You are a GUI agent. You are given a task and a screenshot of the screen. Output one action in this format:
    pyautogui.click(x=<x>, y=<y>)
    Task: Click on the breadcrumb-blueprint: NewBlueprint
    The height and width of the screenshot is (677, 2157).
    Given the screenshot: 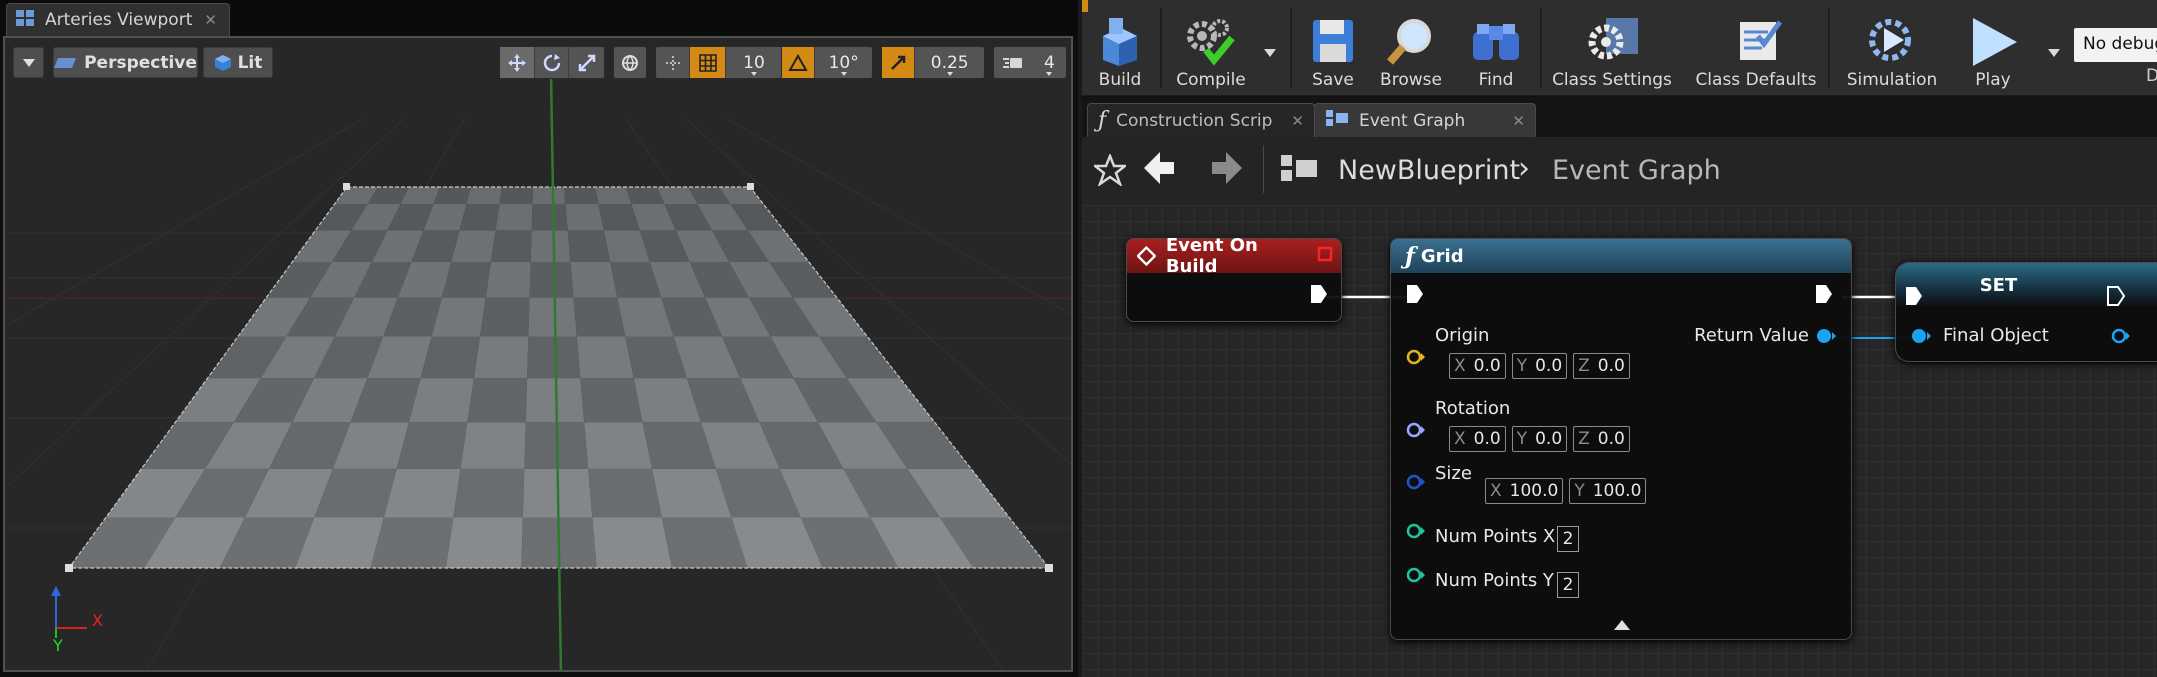 What is the action you would take?
    pyautogui.click(x=1429, y=170)
    